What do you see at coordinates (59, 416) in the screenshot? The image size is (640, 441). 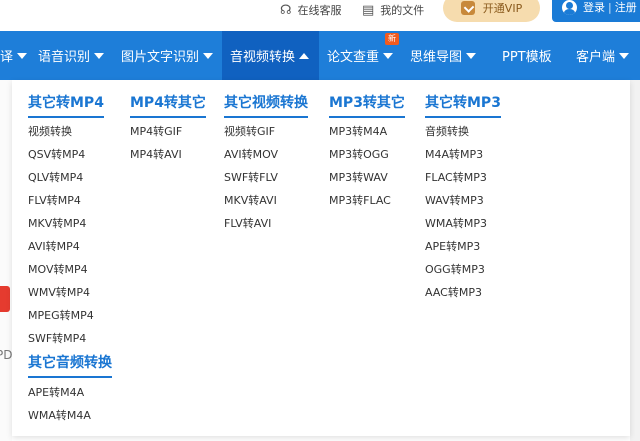 I see `menu-link: WMA转M4A` at bounding box center [59, 416].